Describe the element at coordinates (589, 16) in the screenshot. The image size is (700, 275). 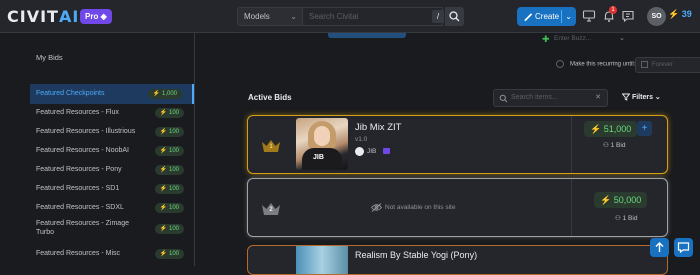
I see `monitor-icon` at that location.